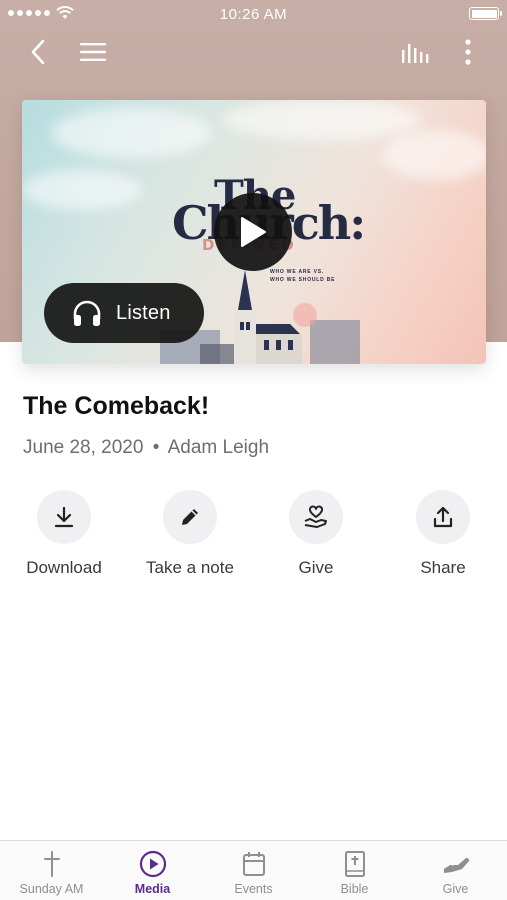 The height and width of the screenshot is (900, 507). Describe the element at coordinates (152, 889) in the screenshot. I see `tab-media-label: Media` at that location.